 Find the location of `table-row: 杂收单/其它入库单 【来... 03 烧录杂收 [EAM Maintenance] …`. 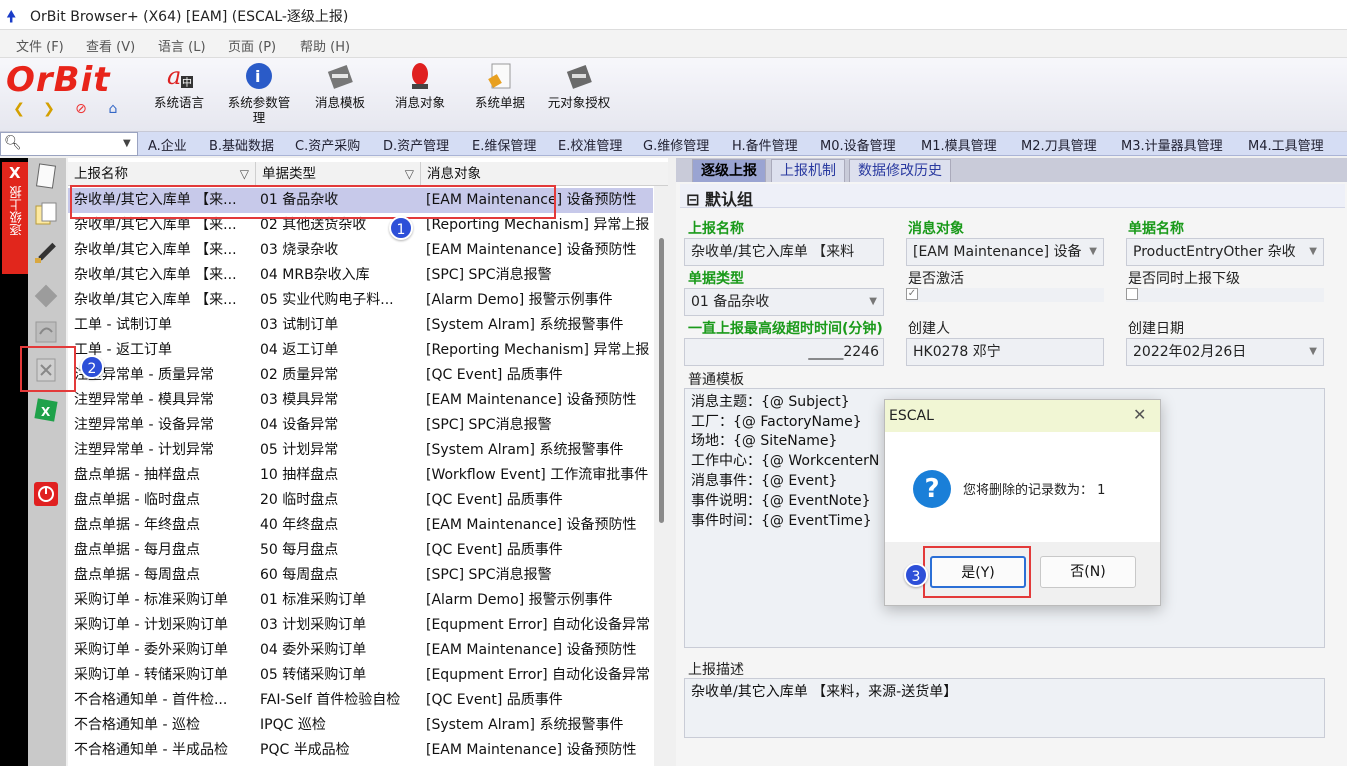

table-row: 杂收单/其它入库单 【来... 03 烧录杂收 [EAM Maintenance] … is located at coordinates (360, 250).